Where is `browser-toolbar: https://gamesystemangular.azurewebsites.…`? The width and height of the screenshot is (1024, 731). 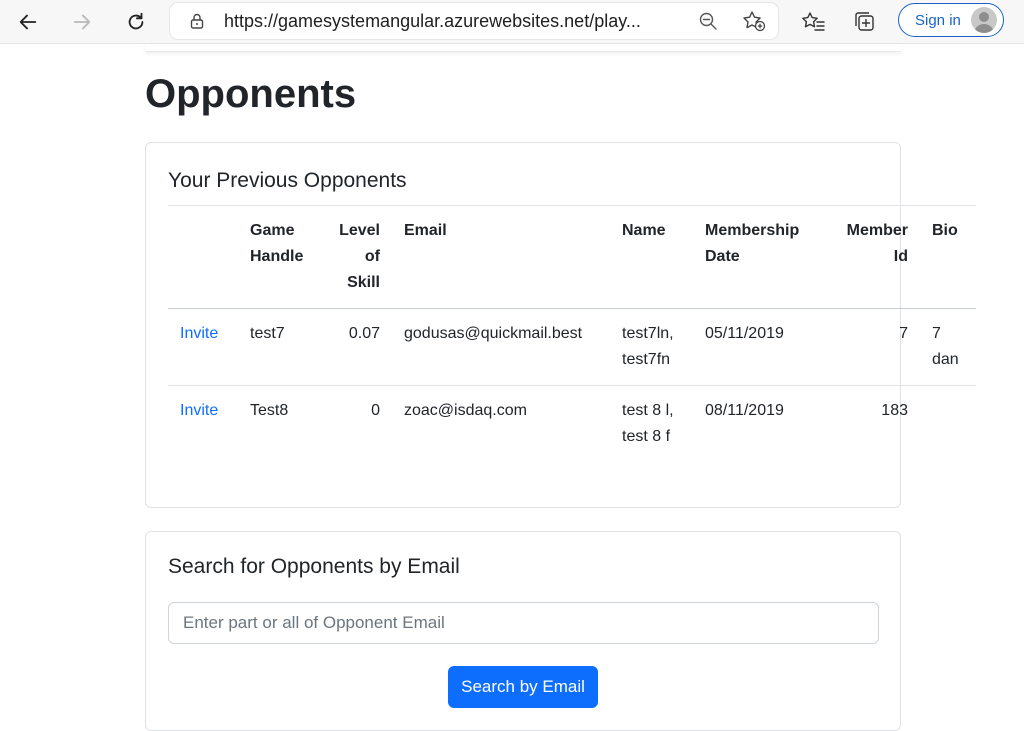
browser-toolbar: https://gamesystemangular.azurewebsites.… is located at coordinates (512, 22).